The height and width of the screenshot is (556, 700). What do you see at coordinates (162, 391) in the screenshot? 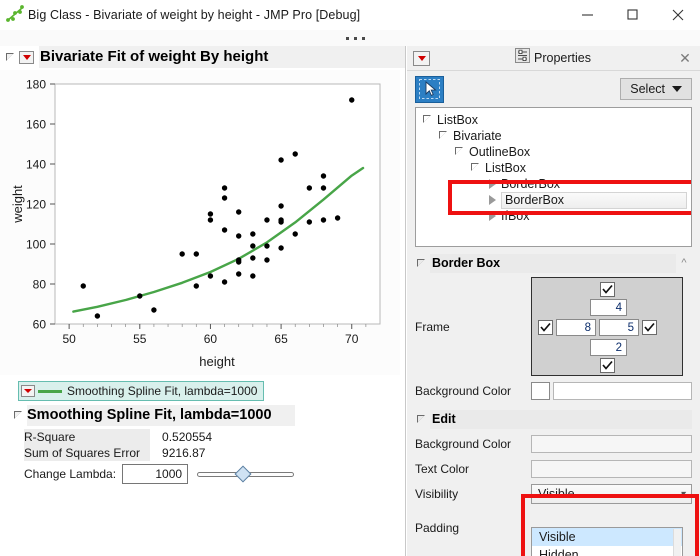
I see `legend-label: Smoothing Spline Fit, lambda=1000` at bounding box center [162, 391].